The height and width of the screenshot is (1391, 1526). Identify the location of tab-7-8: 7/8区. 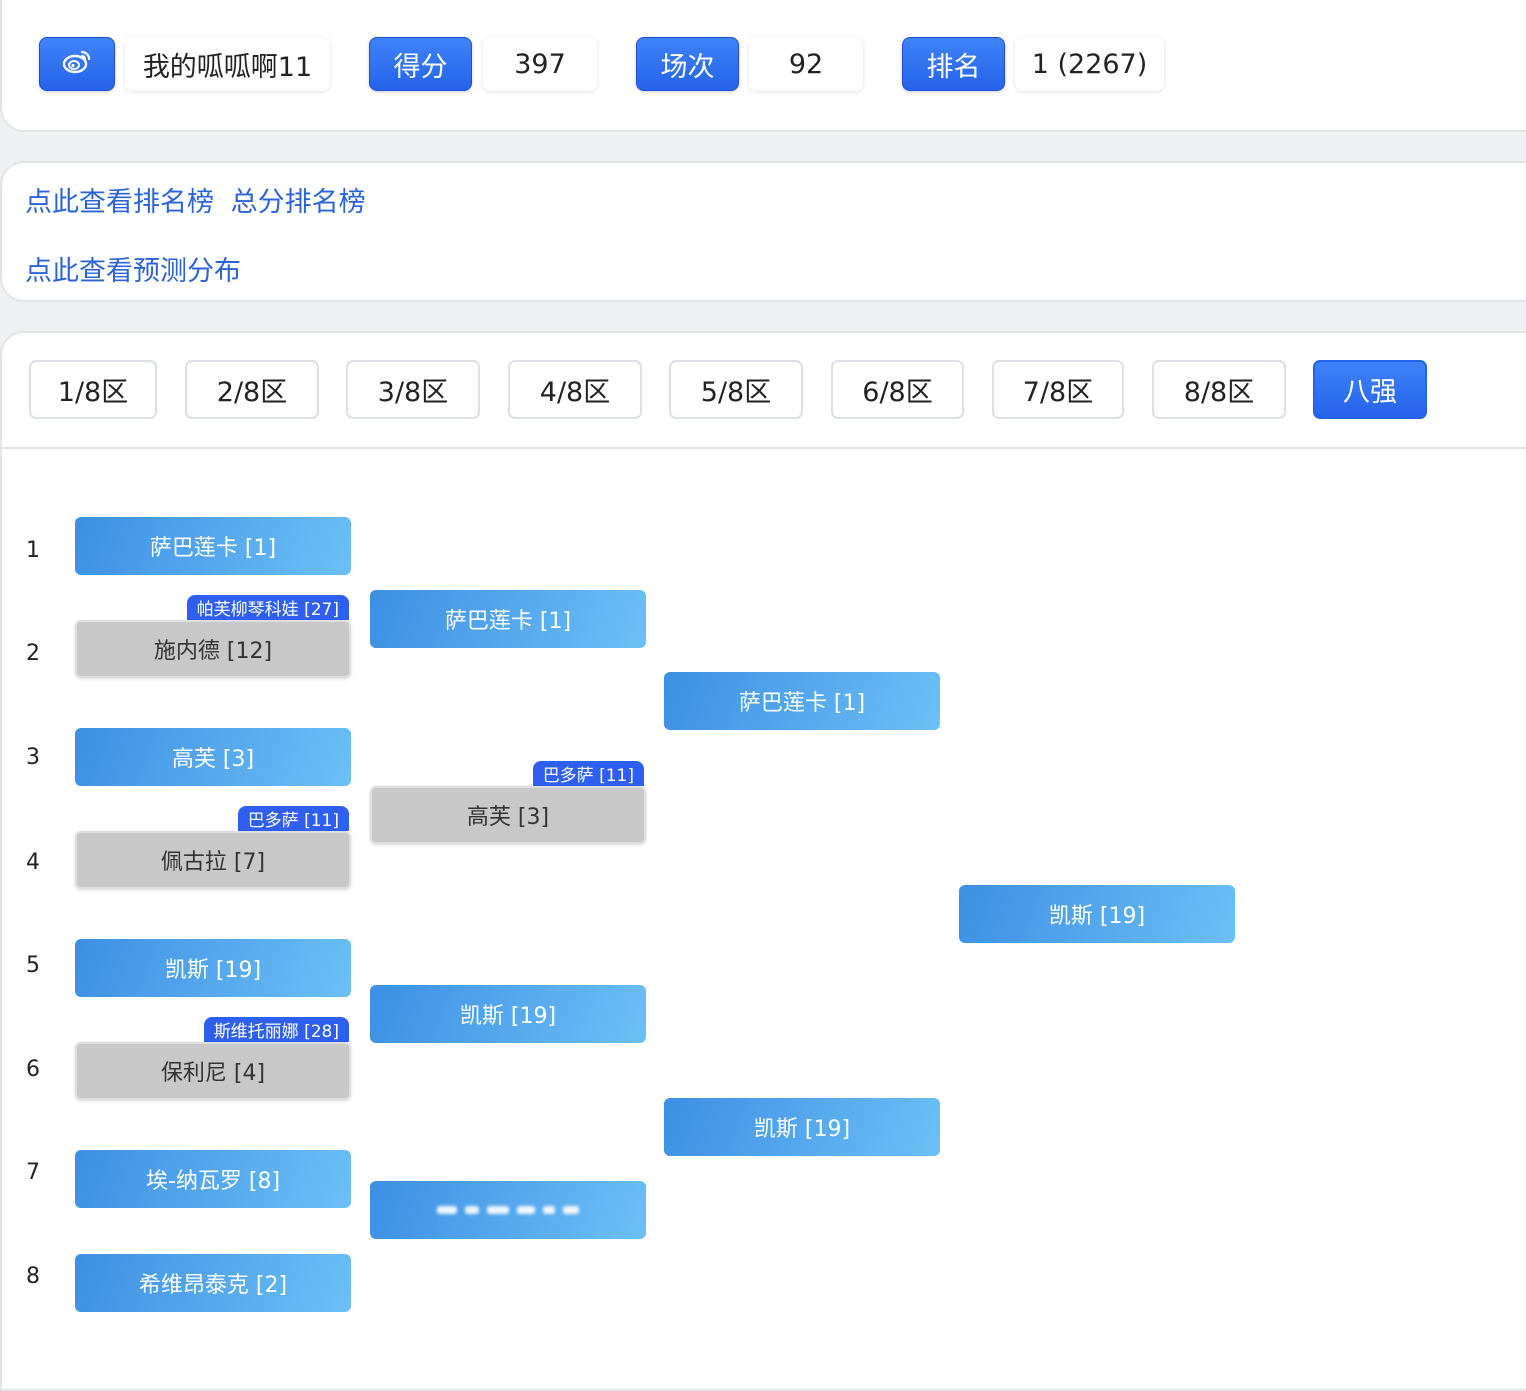
(1058, 389).